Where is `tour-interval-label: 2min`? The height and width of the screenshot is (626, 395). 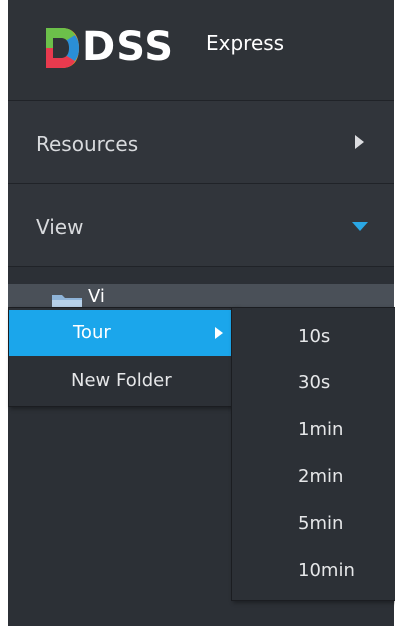 tour-interval-label: 2min is located at coordinates (321, 476).